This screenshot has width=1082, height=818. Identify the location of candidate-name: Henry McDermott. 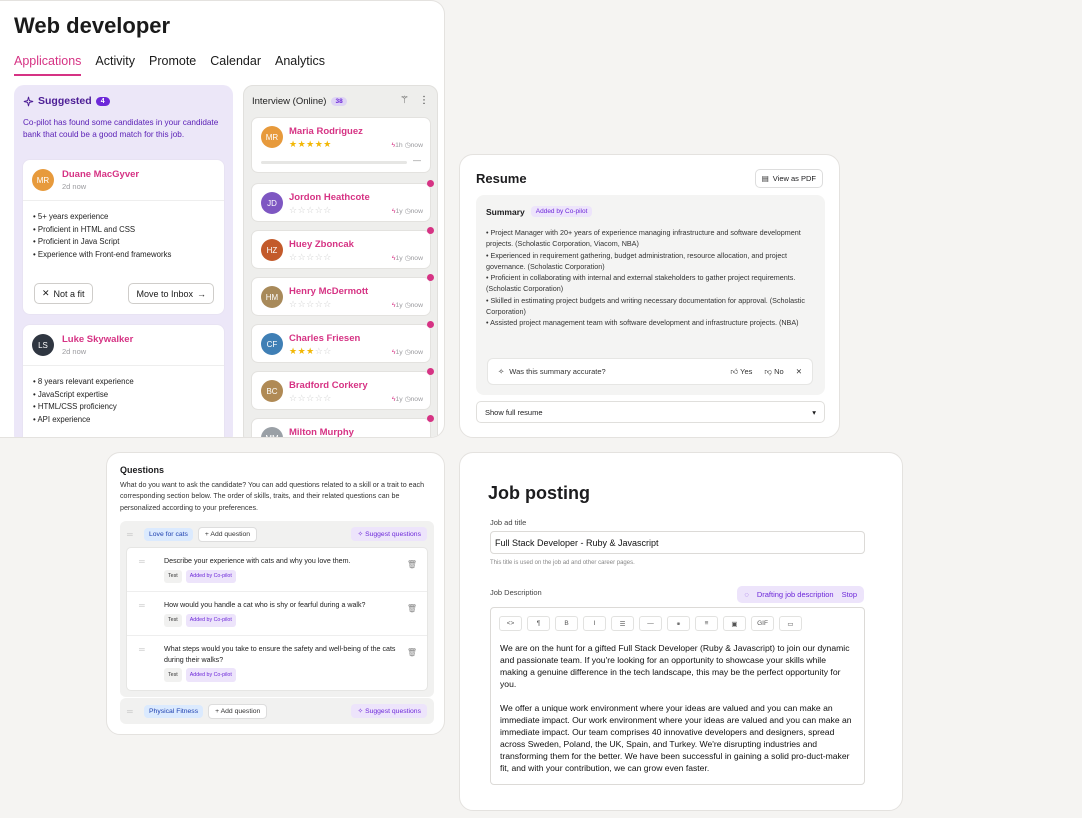
(328, 291).